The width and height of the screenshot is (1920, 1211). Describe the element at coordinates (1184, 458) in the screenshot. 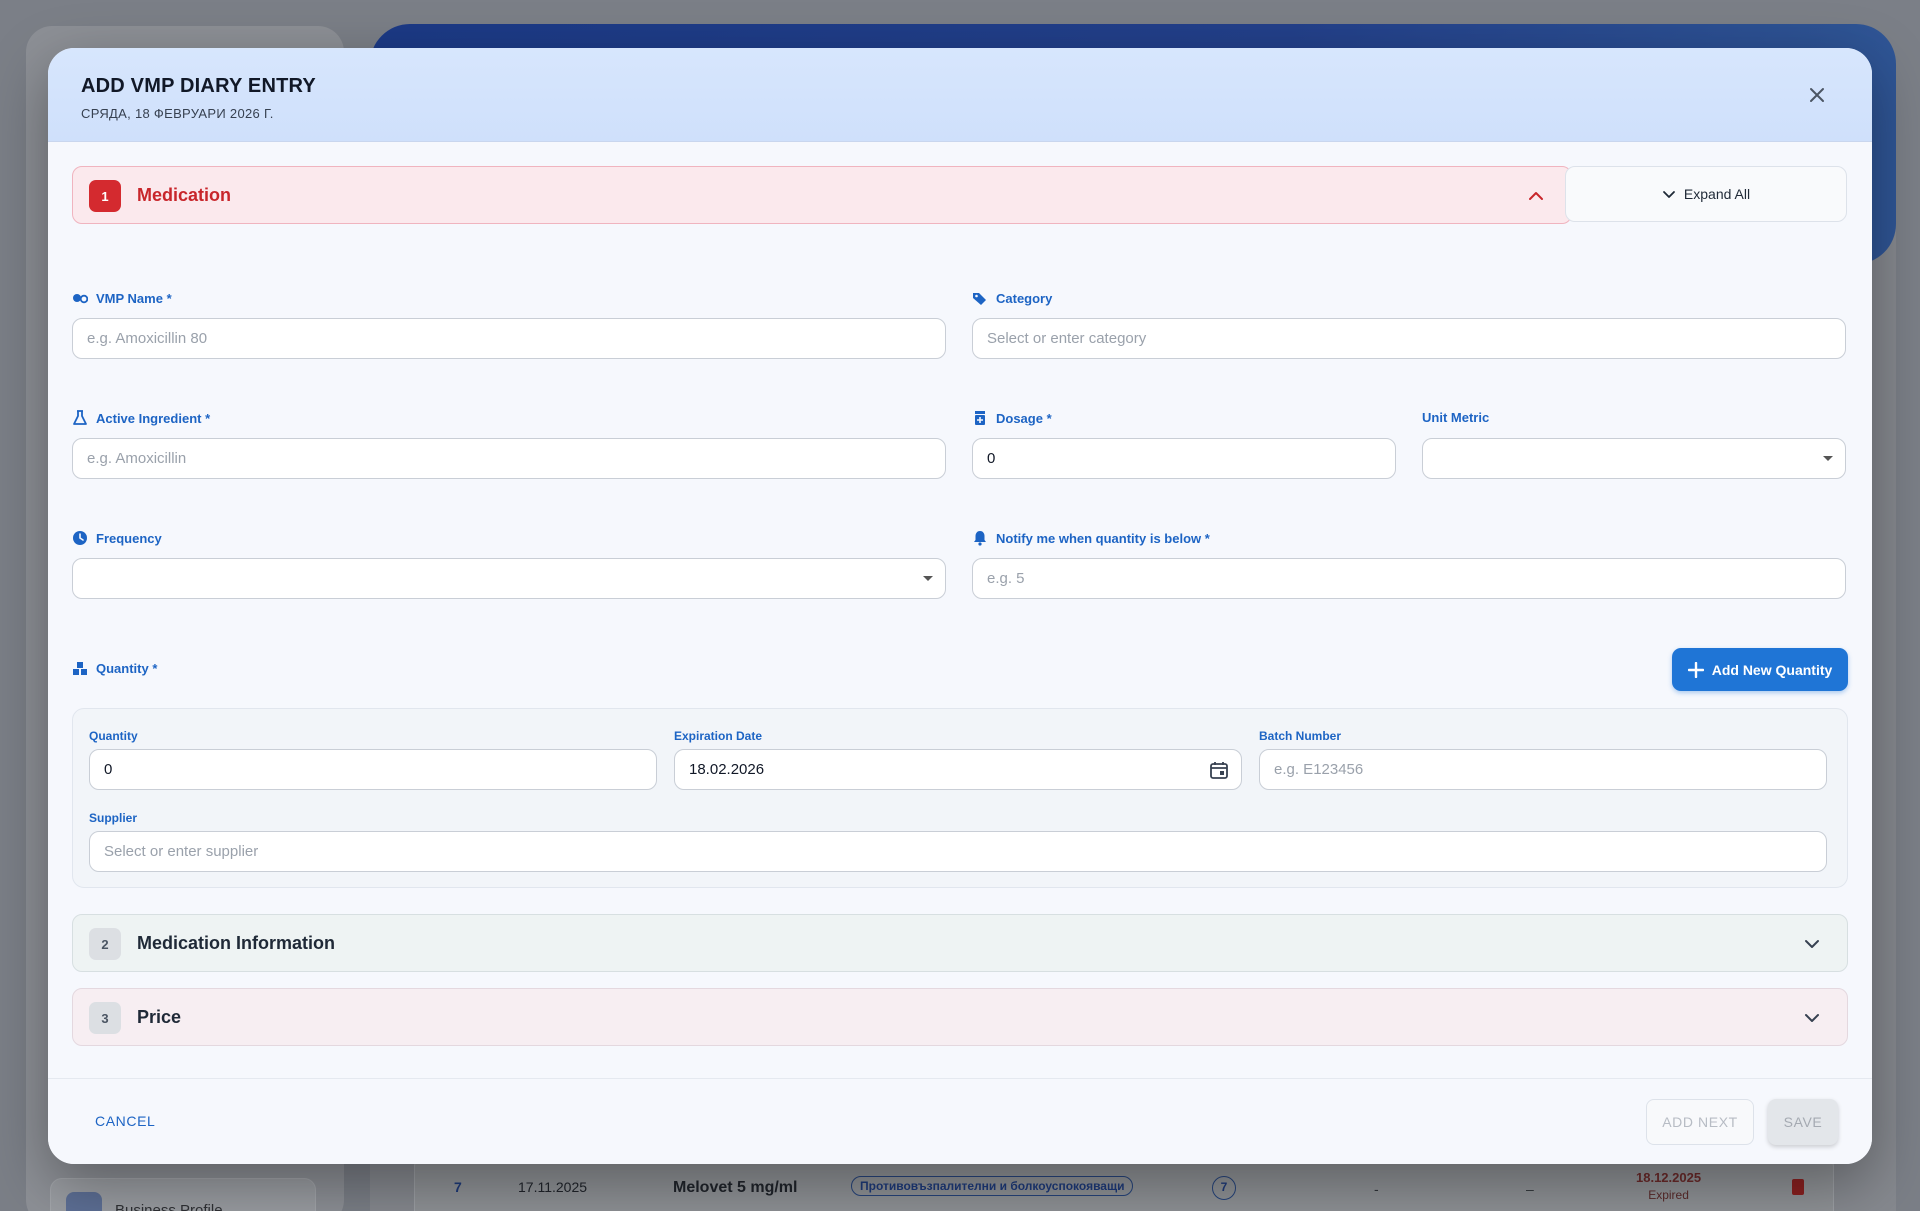

I see `dosage-input: 0` at that location.